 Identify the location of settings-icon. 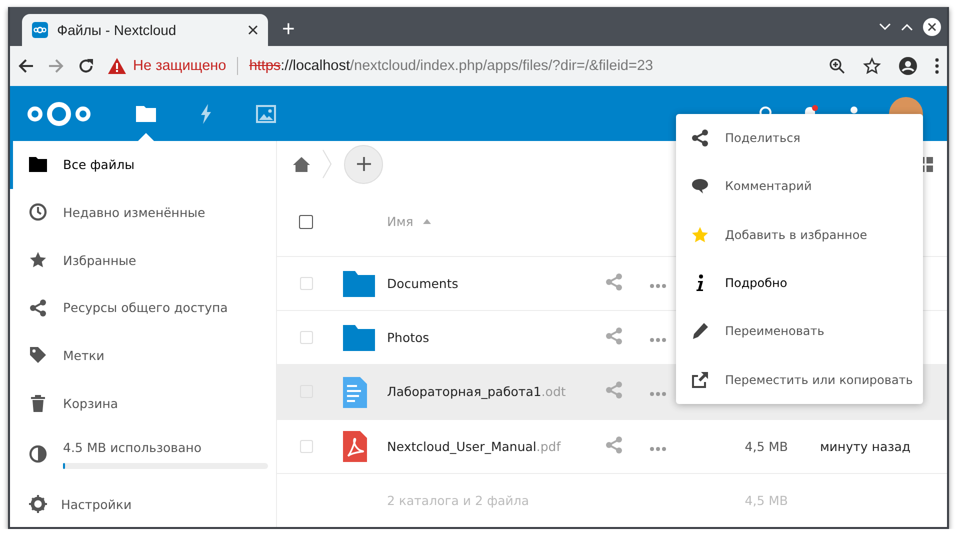
(38, 504).